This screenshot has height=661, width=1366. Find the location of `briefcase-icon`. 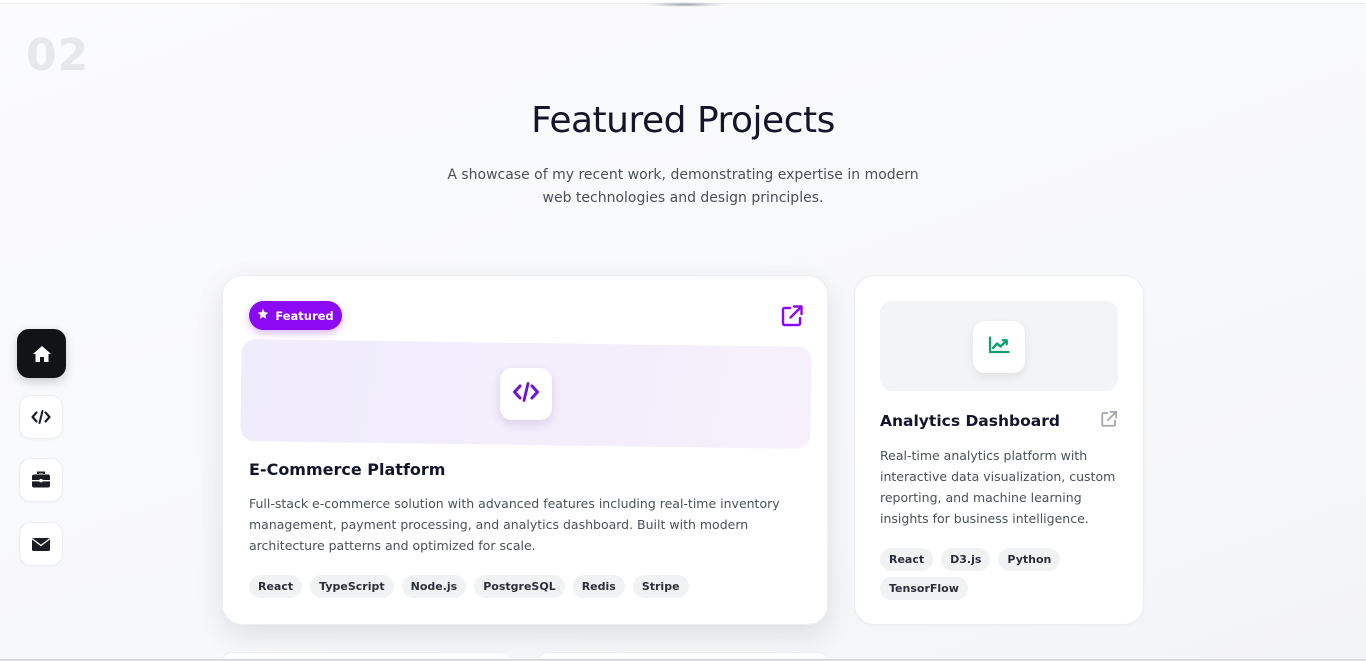

briefcase-icon is located at coordinates (41, 480).